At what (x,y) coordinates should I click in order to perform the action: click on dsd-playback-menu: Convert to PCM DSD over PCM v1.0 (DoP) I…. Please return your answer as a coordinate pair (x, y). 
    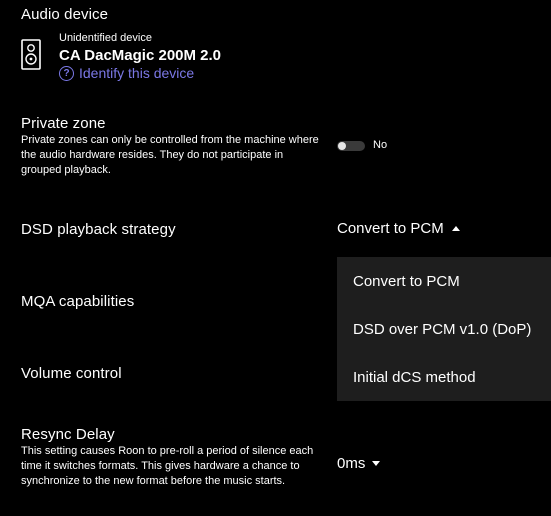
    Looking at the image, I should click on (444, 329).